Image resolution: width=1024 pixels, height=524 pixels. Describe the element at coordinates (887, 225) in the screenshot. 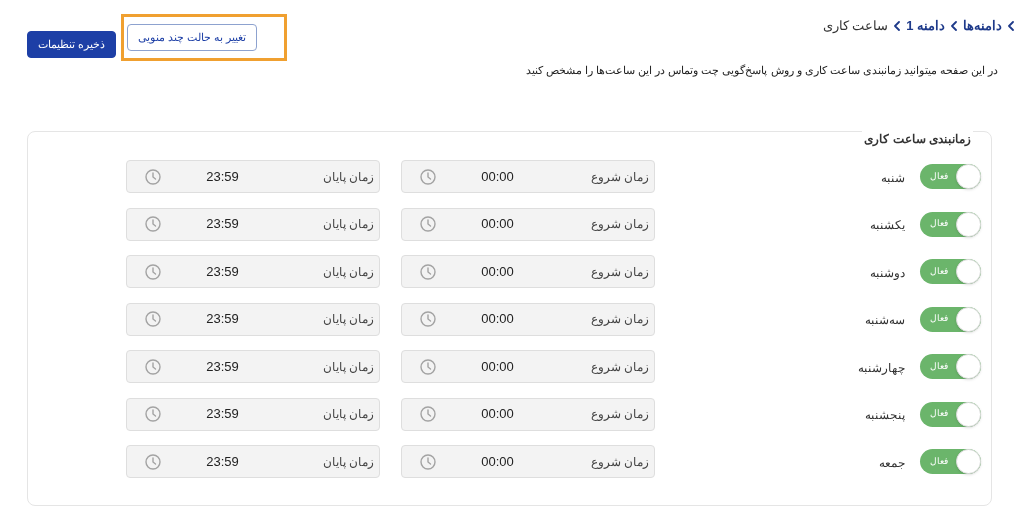

I see `day-label: یکشنبه` at that location.